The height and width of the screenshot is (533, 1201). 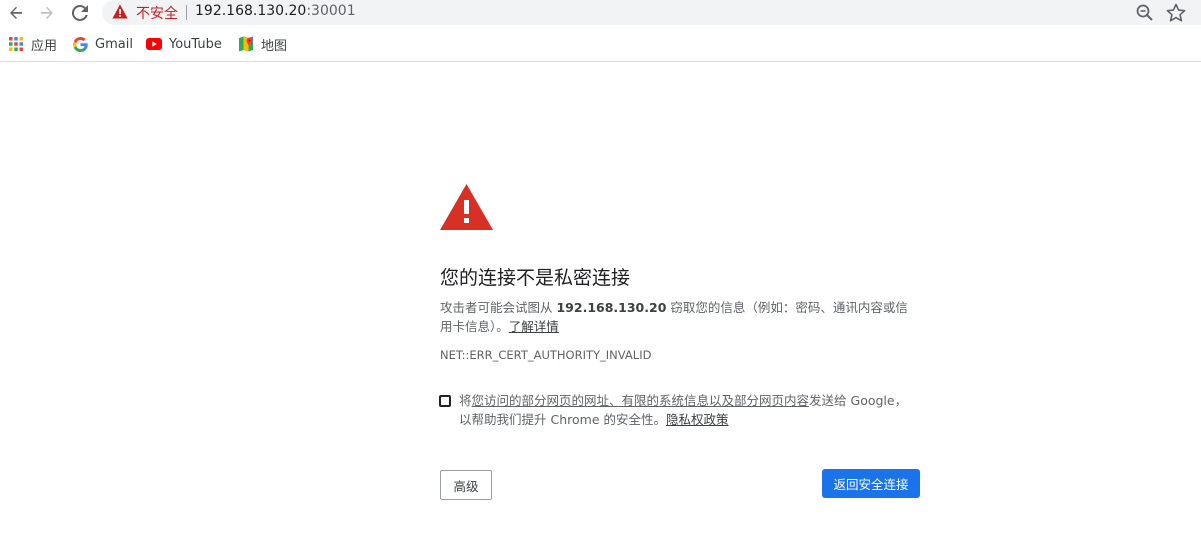 I want to click on apps-grid-icon, so click(x=16, y=44).